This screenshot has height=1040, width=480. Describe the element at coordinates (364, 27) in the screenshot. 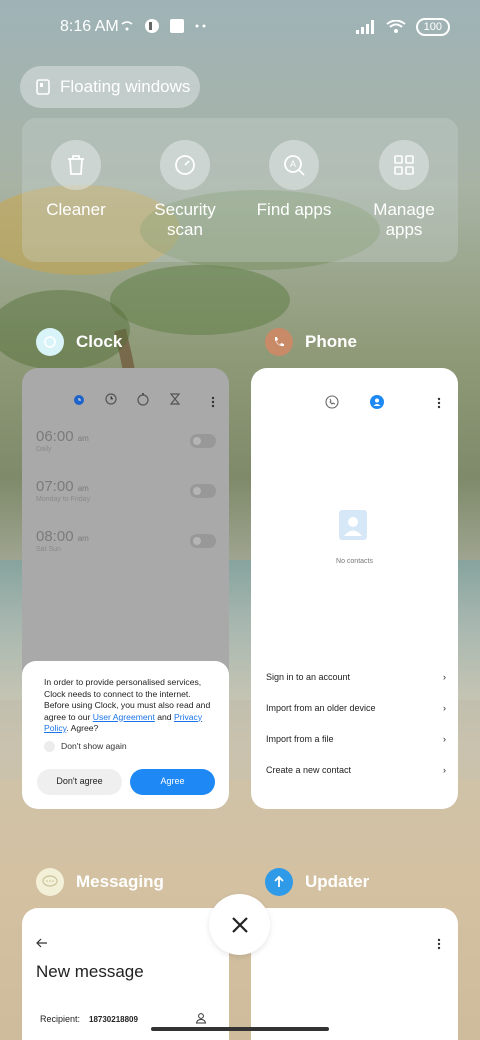

I see `signal-icon` at that location.